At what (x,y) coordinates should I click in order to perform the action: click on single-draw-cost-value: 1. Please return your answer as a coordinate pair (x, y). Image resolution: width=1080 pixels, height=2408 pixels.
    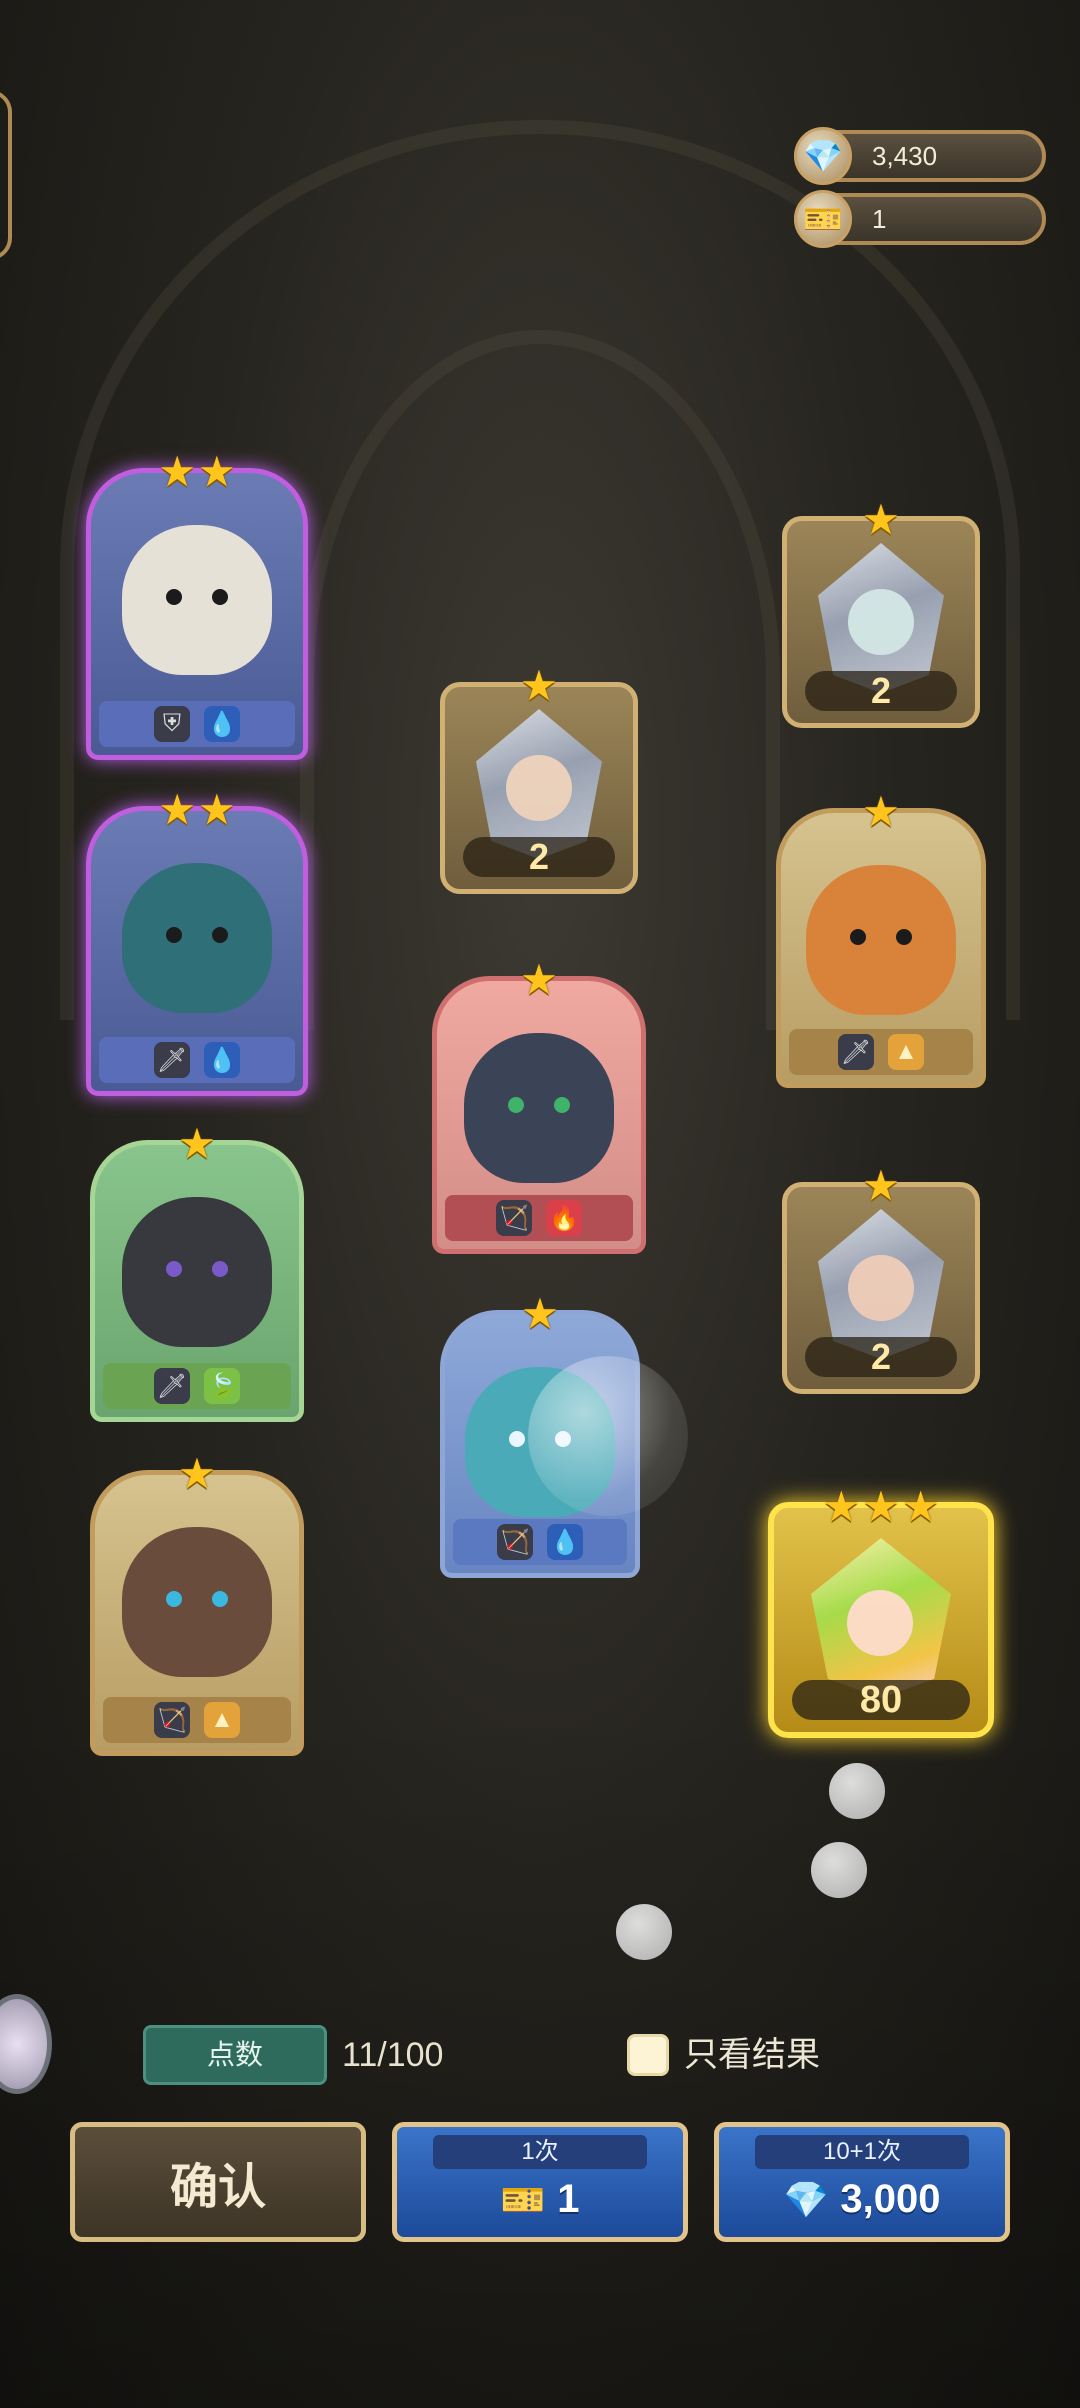
    Looking at the image, I should click on (568, 2199).